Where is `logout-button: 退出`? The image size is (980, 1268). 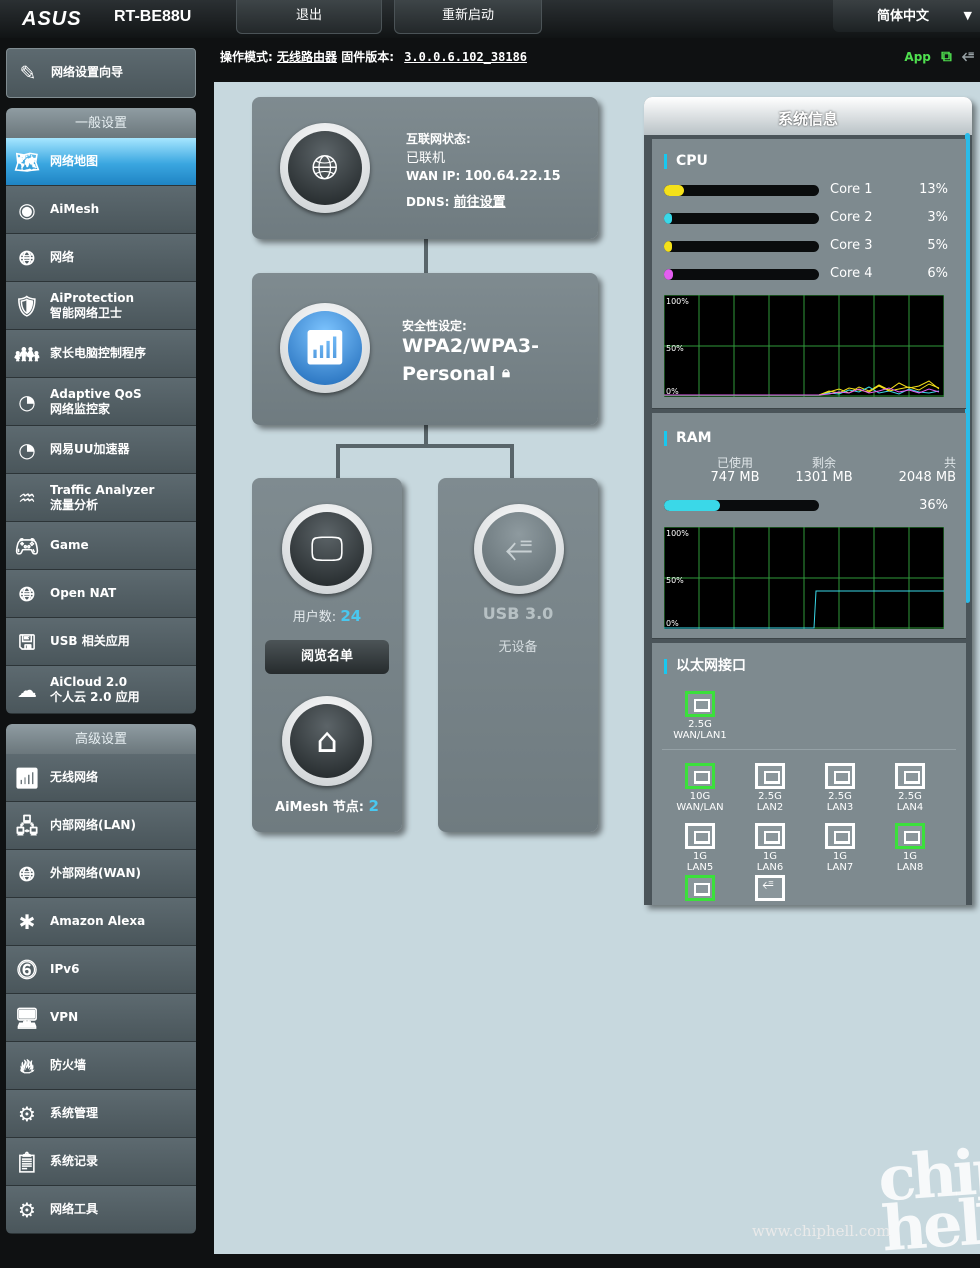
logout-button: 退出 is located at coordinates (309, 17).